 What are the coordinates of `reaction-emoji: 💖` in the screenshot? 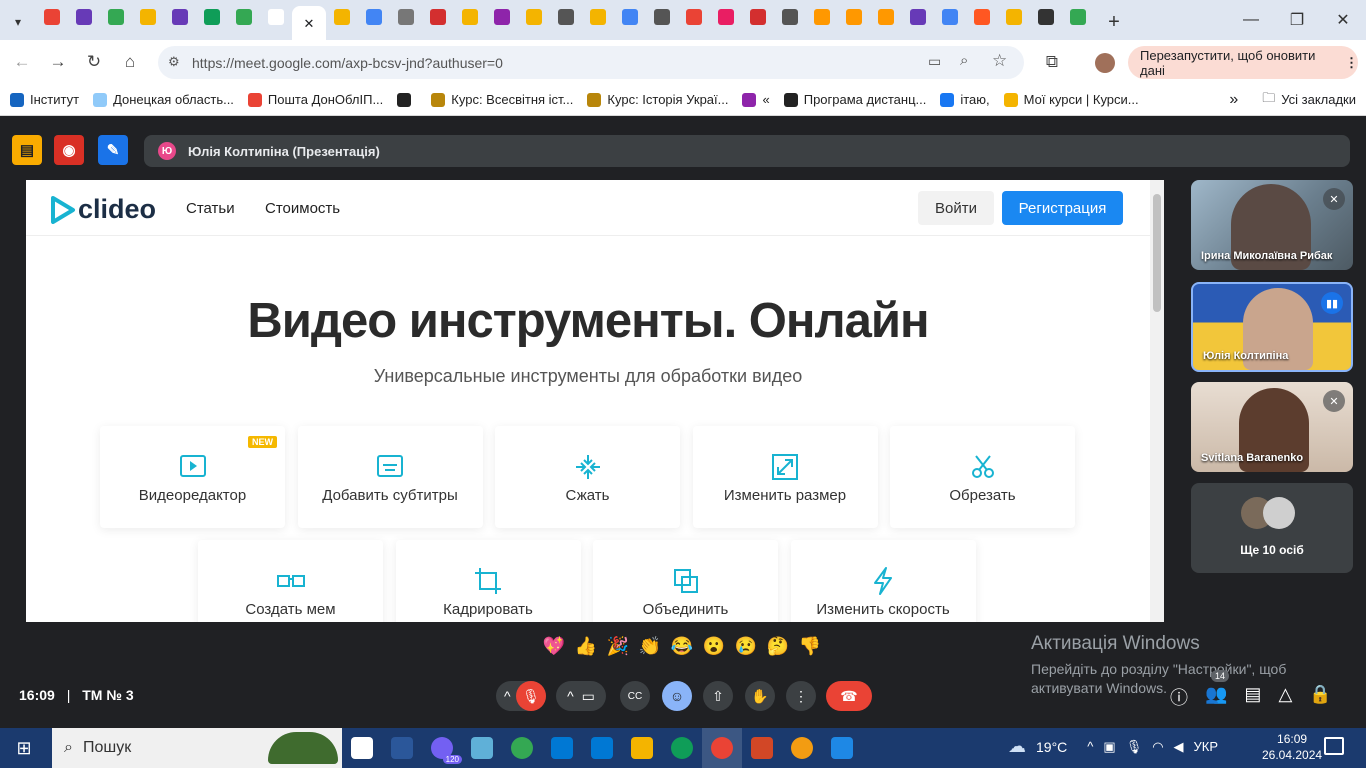 It's located at (554, 646).